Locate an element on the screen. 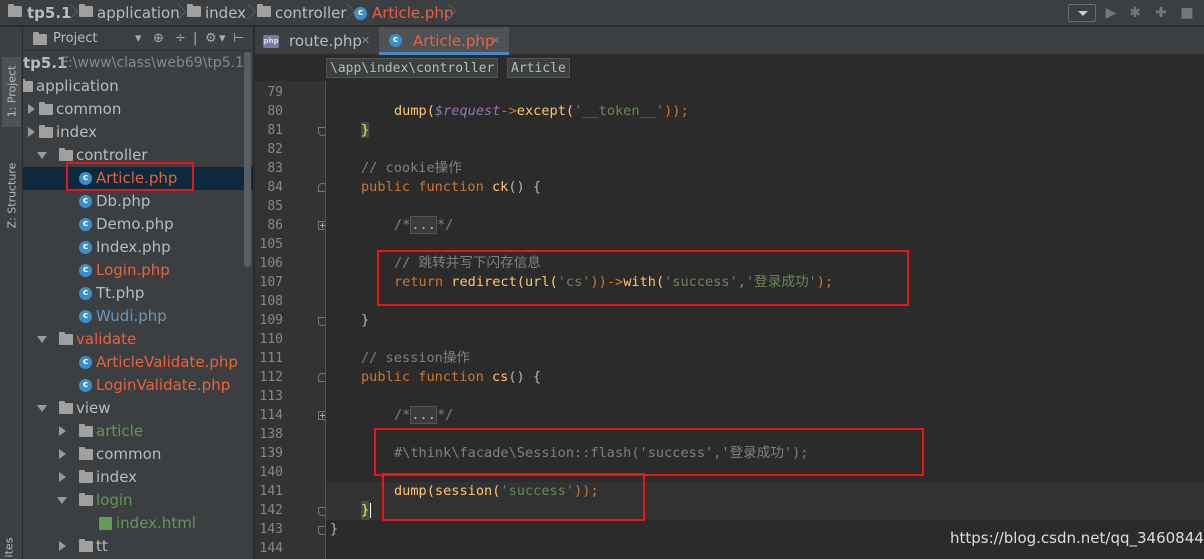 This screenshot has height=559, width=1204. tree-scrollbar is located at coordinates (247, 159).